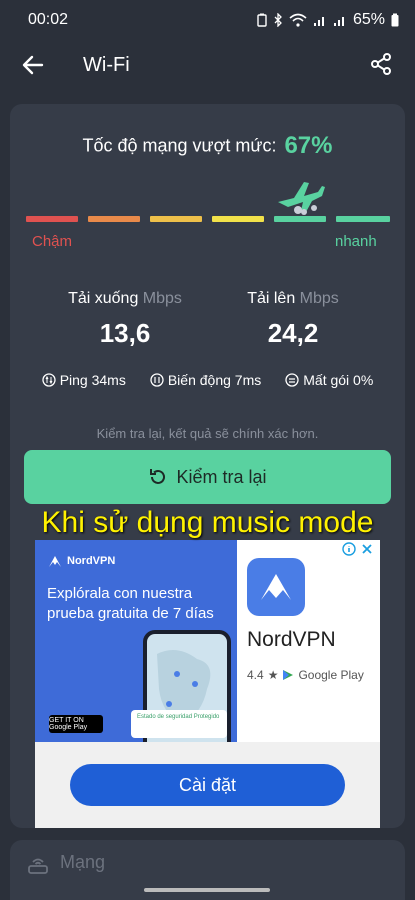 The height and width of the screenshot is (900, 415). I want to click on share-icon, so click(381, 64).